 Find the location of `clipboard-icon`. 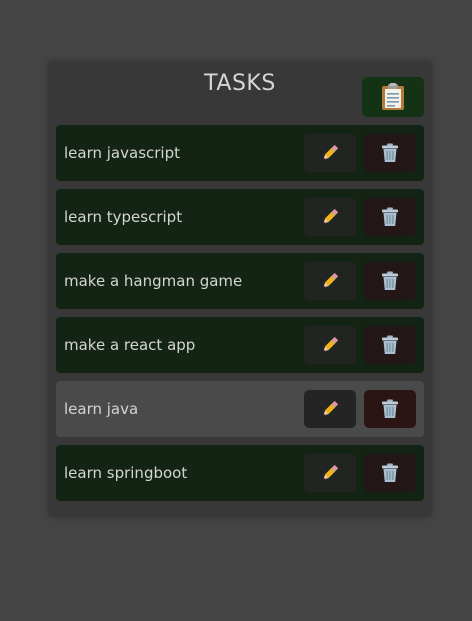

clipboard-icon is located at coordinates (393, 97).